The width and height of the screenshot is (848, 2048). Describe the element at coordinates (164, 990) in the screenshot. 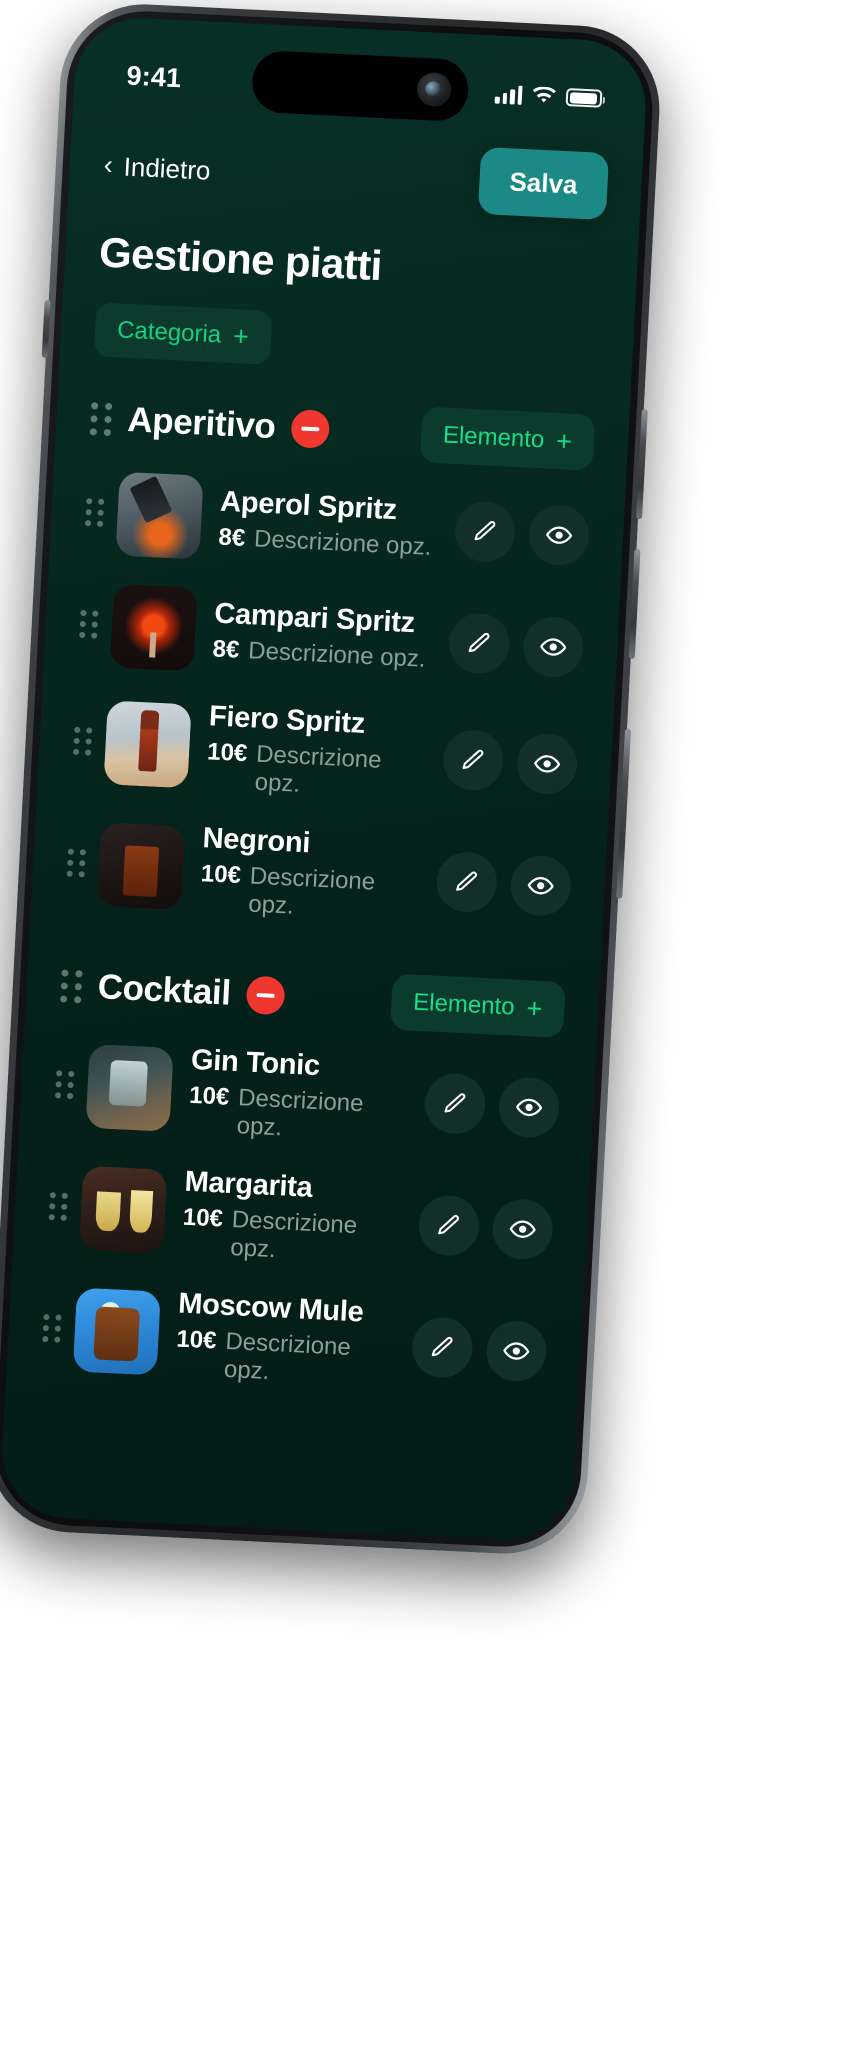

I see `category-title: Cocktail` at that location.